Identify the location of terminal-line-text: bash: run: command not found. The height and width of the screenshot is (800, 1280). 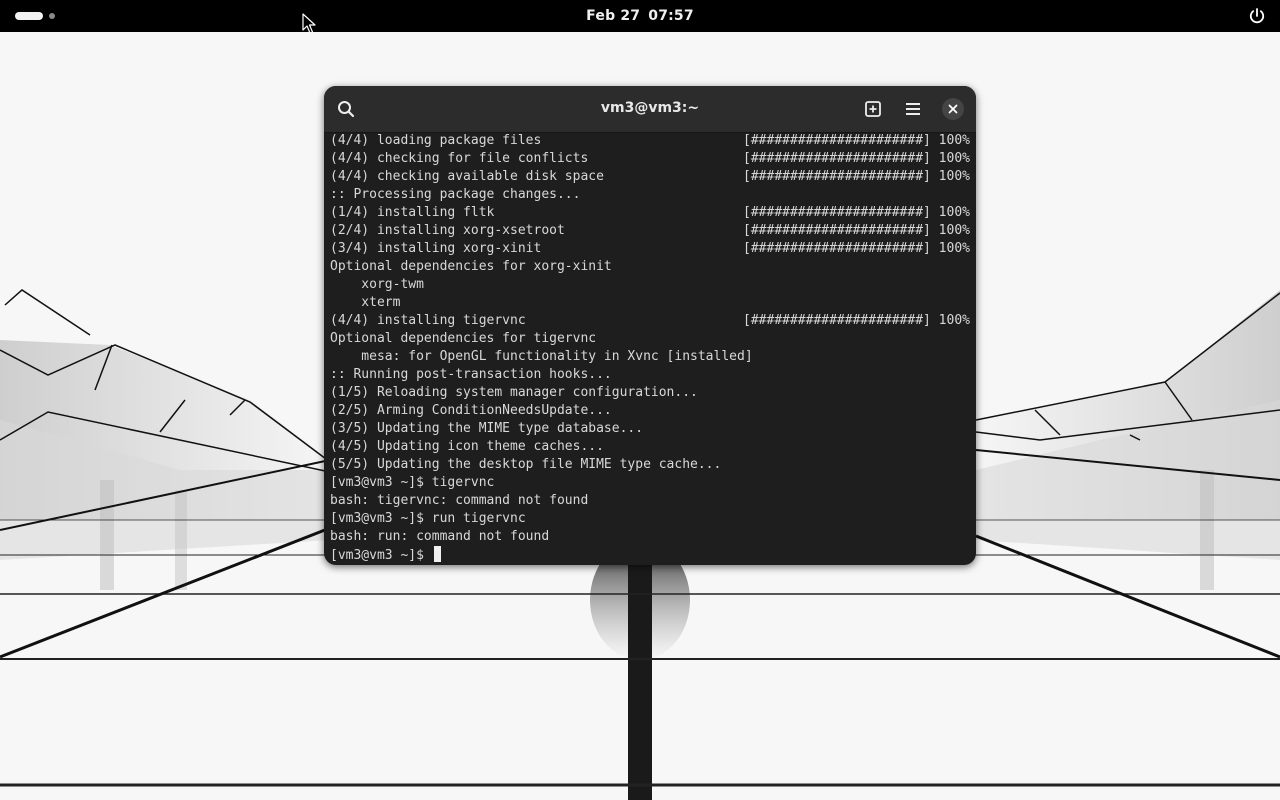
(440, 536).